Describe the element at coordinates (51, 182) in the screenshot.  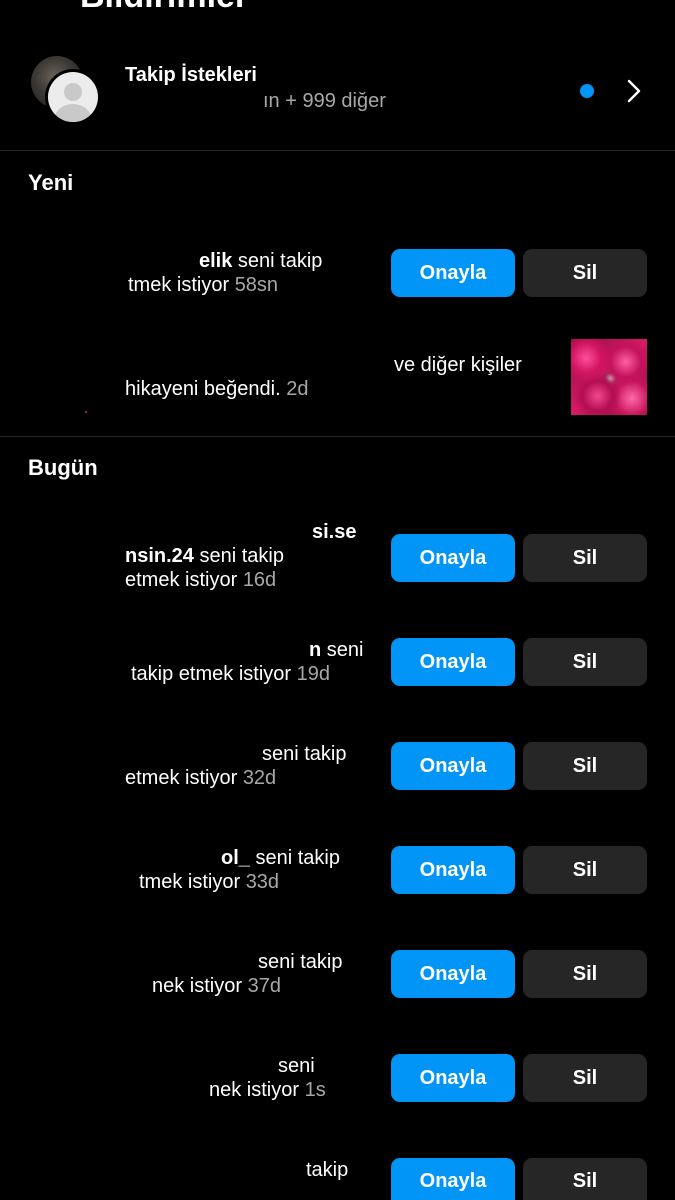
I see `section-title-new: Yeni` at that location.